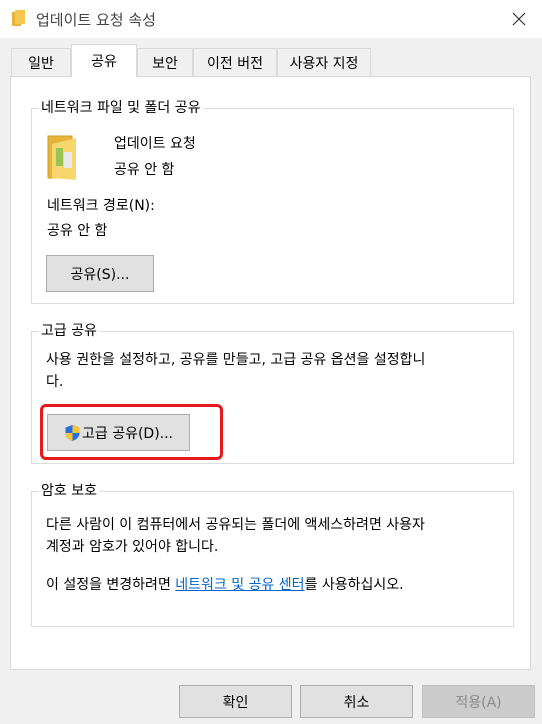 This screenshot has height=724, width=542. What do you see at coordinates (271, 19) in the screenshot?
I see `title-bar: 업데이트 요청 속성` at bounding box center [271, 19].